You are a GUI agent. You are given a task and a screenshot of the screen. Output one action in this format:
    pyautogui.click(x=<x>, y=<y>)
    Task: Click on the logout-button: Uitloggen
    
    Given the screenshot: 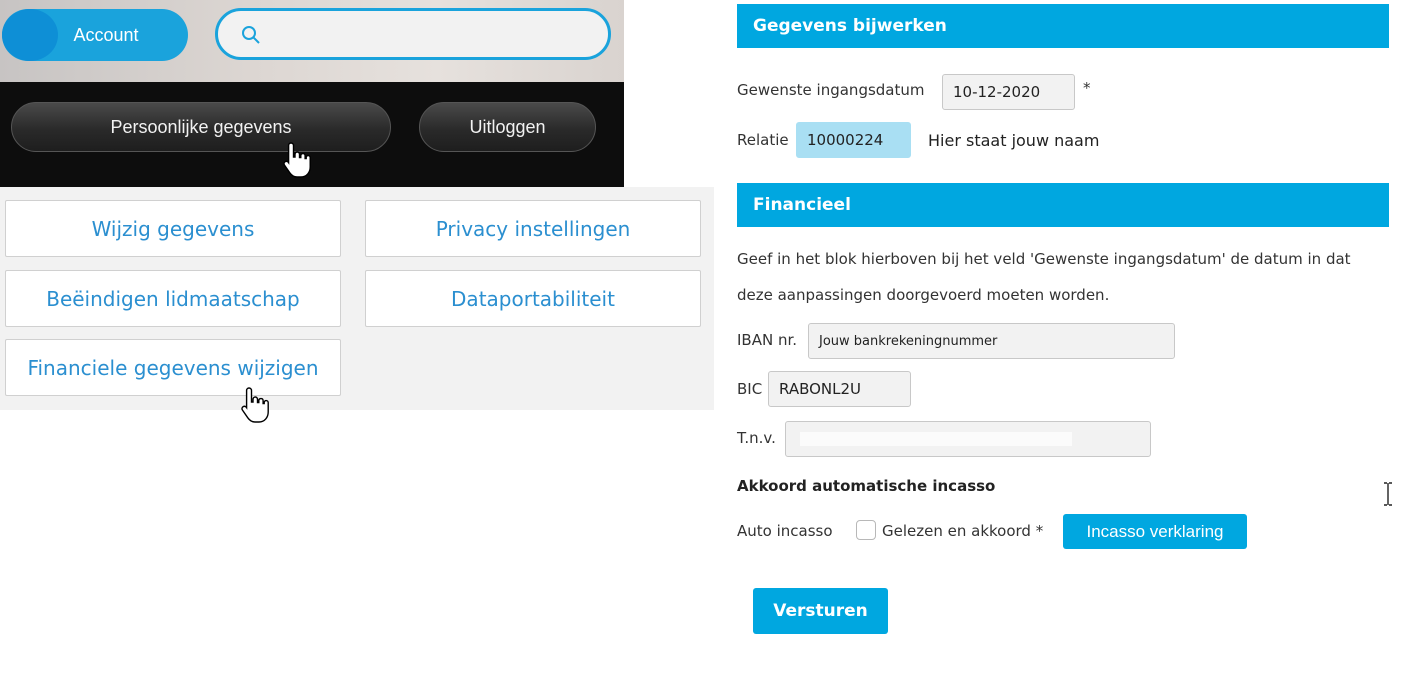 What is the action you would take?
    pyautogui.click(x=507, y=127)
    